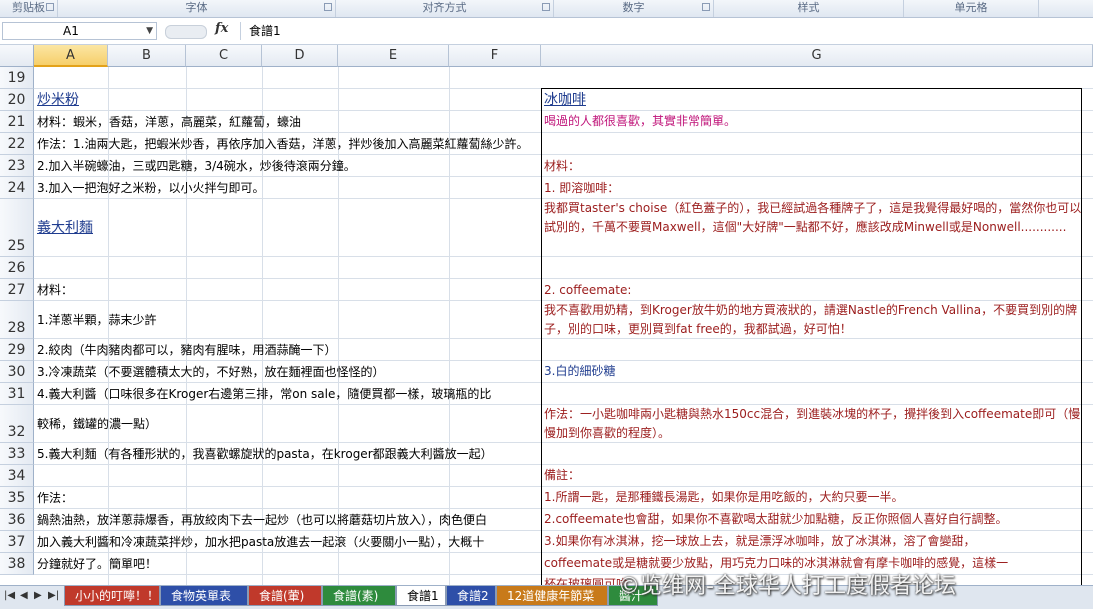 The height and width of the screenshot is (609, 1093). I want to click on column-header-d: D, so click(300, 56).